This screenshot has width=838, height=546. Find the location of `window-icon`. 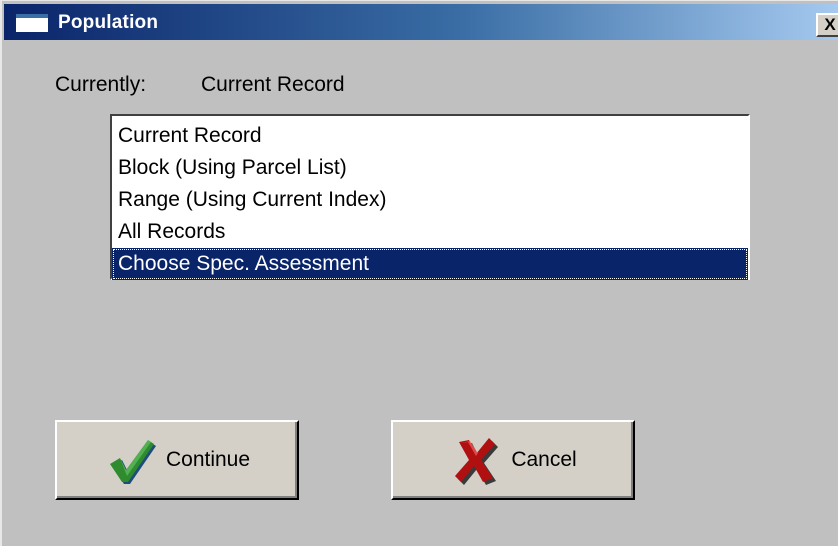

window-icon is located at coordinates (32, 23).